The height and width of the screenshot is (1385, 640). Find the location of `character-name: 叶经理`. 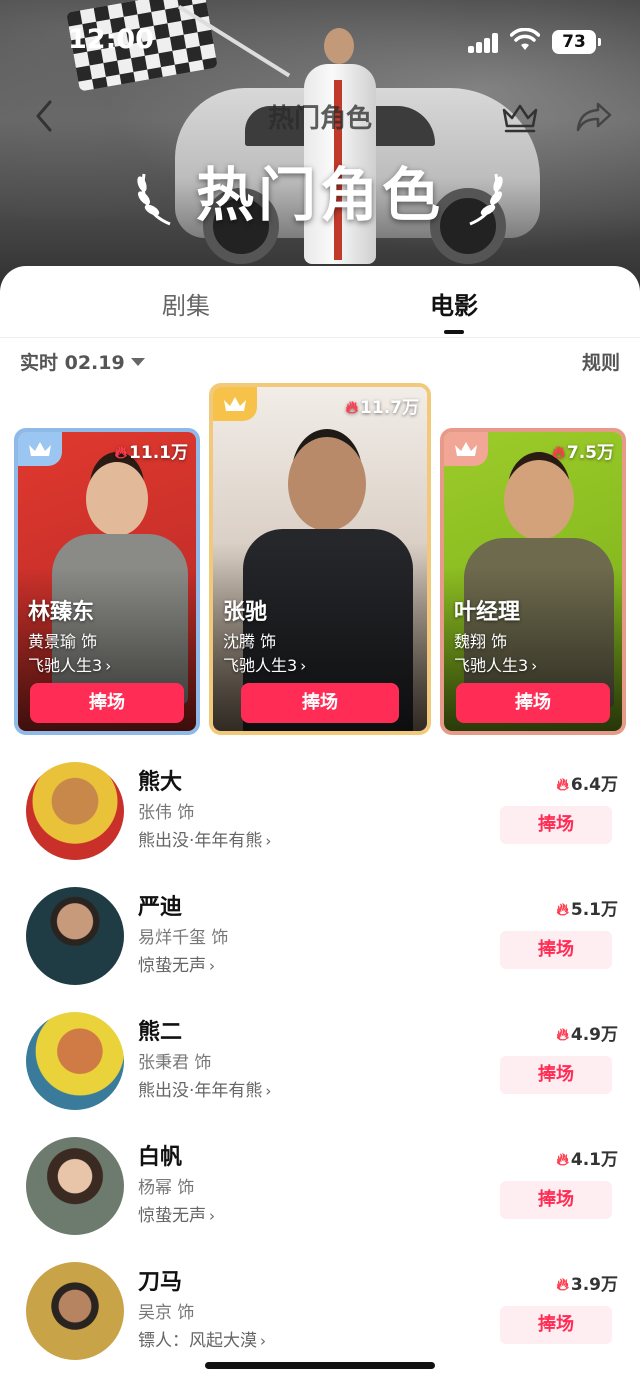

character-name: 叶经理 is located at coordinates (487, 612).